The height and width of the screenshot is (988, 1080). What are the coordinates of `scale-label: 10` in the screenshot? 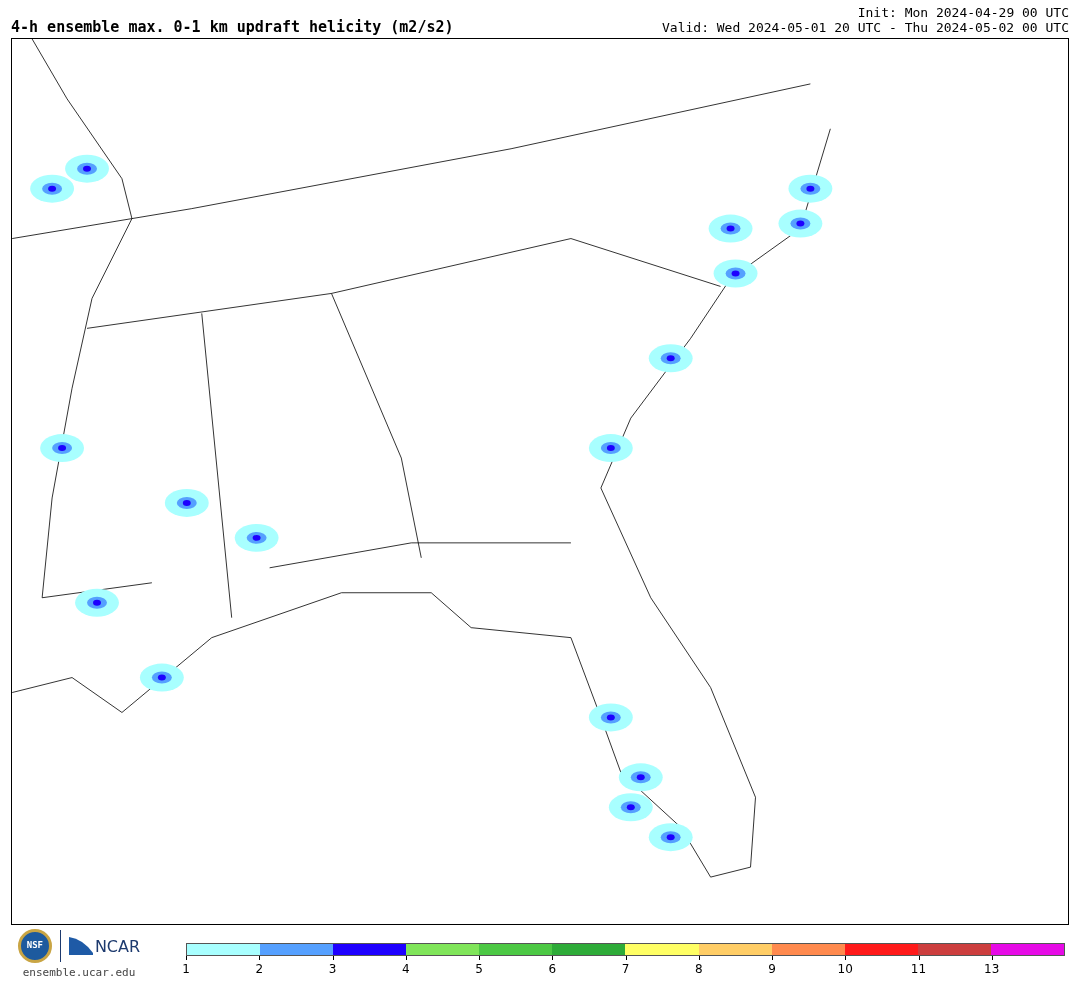 It's located at (845, 969).